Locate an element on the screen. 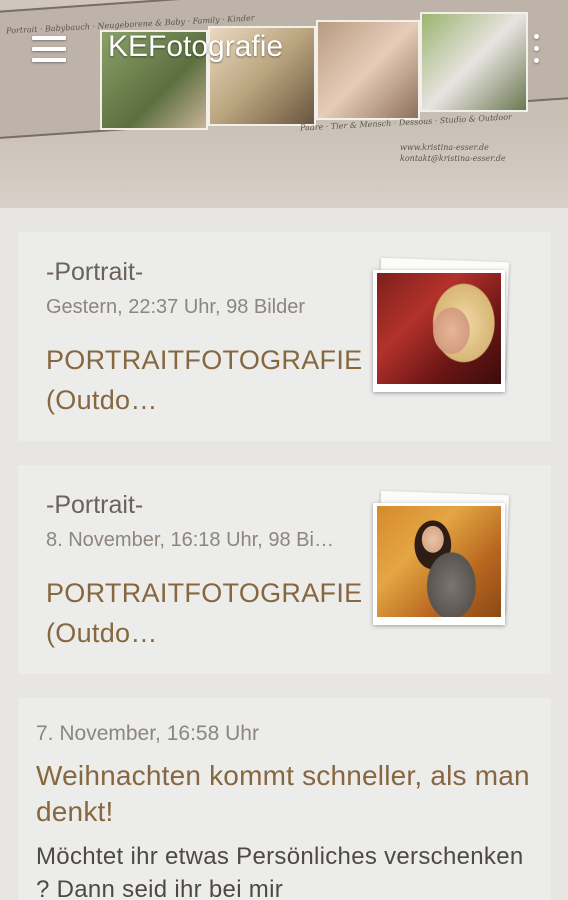 The width and height of the screenshot is (568, 900). banner-photo-wedding is located at coordinates (474, 62).